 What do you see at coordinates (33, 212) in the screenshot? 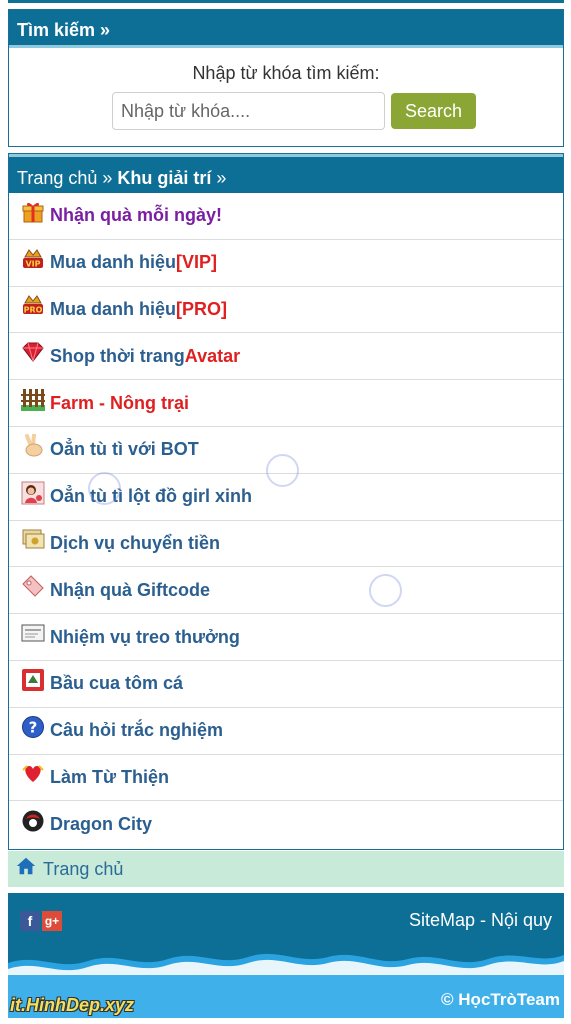
I see `gift-icon` at bounding box center [33, 212].